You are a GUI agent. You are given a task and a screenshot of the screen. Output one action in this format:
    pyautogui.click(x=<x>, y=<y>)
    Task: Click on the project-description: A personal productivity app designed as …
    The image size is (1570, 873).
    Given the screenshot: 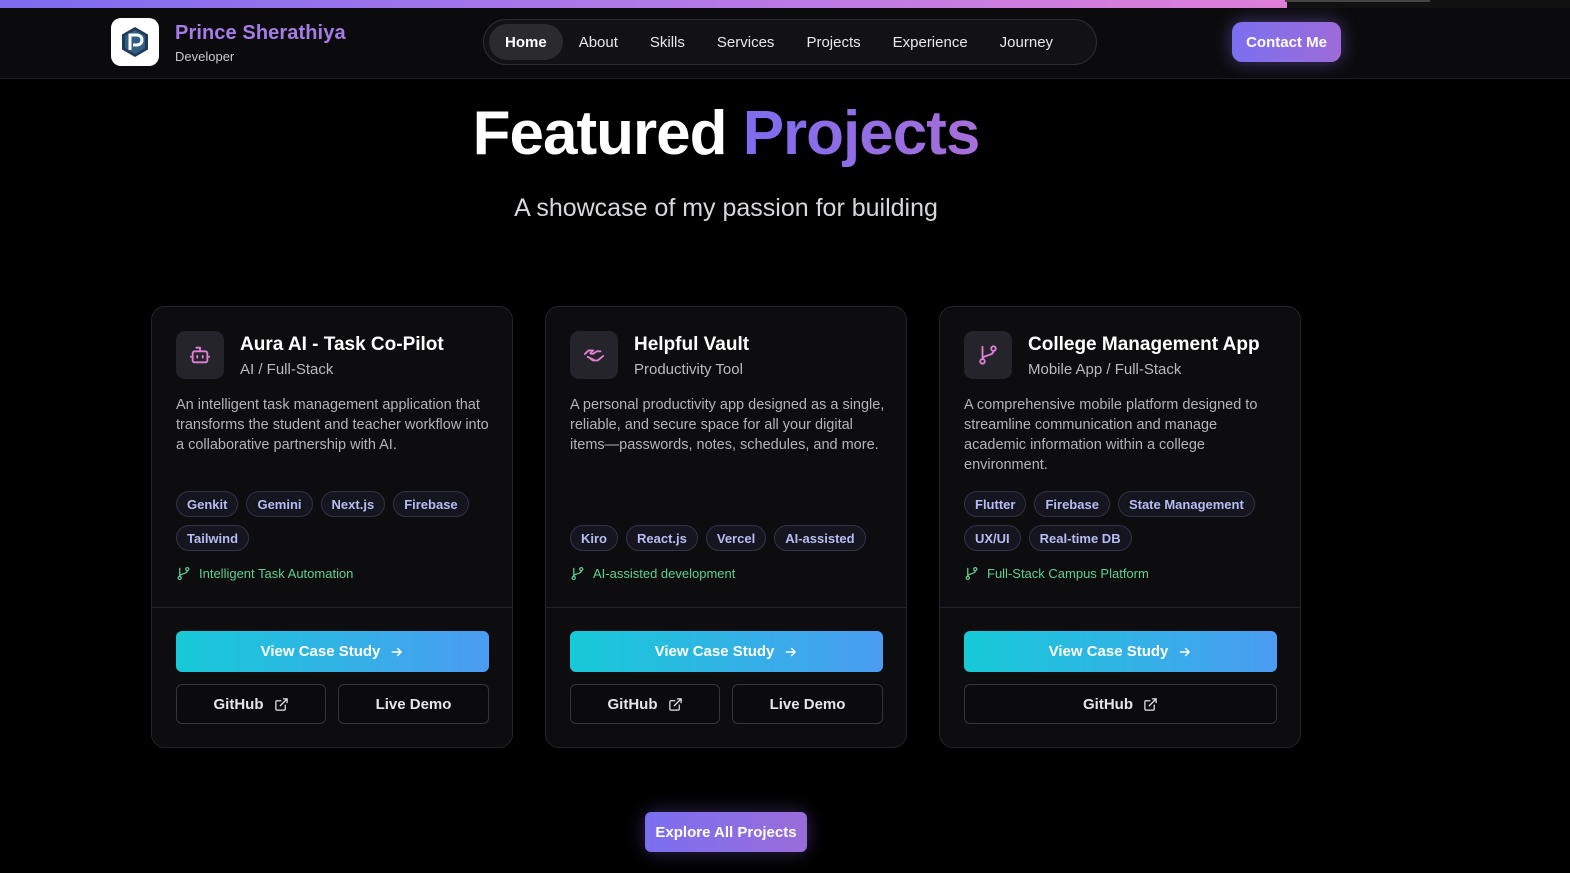 What is the action you would take?
    pyautogui.click(x=727, y=425)
    